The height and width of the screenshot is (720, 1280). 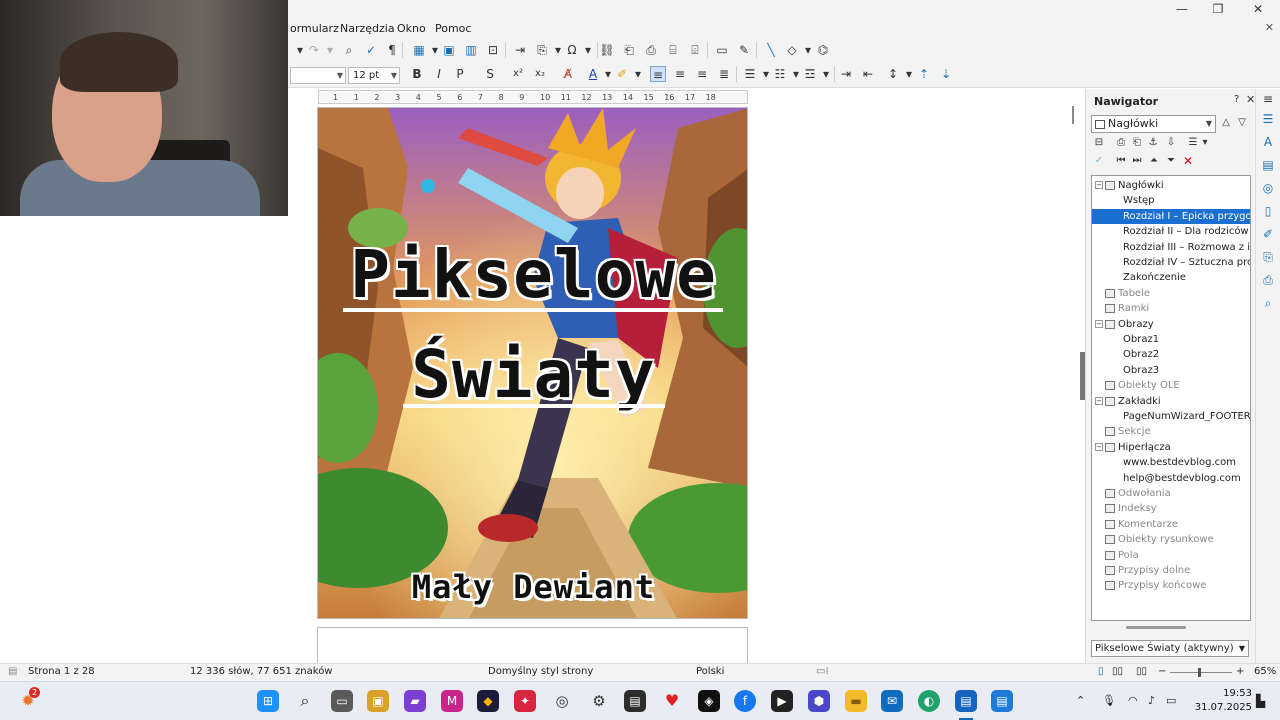 I want to click on tree-item: Rozdział IV – Sztuczna prowo, so click(x=1171, y=262).